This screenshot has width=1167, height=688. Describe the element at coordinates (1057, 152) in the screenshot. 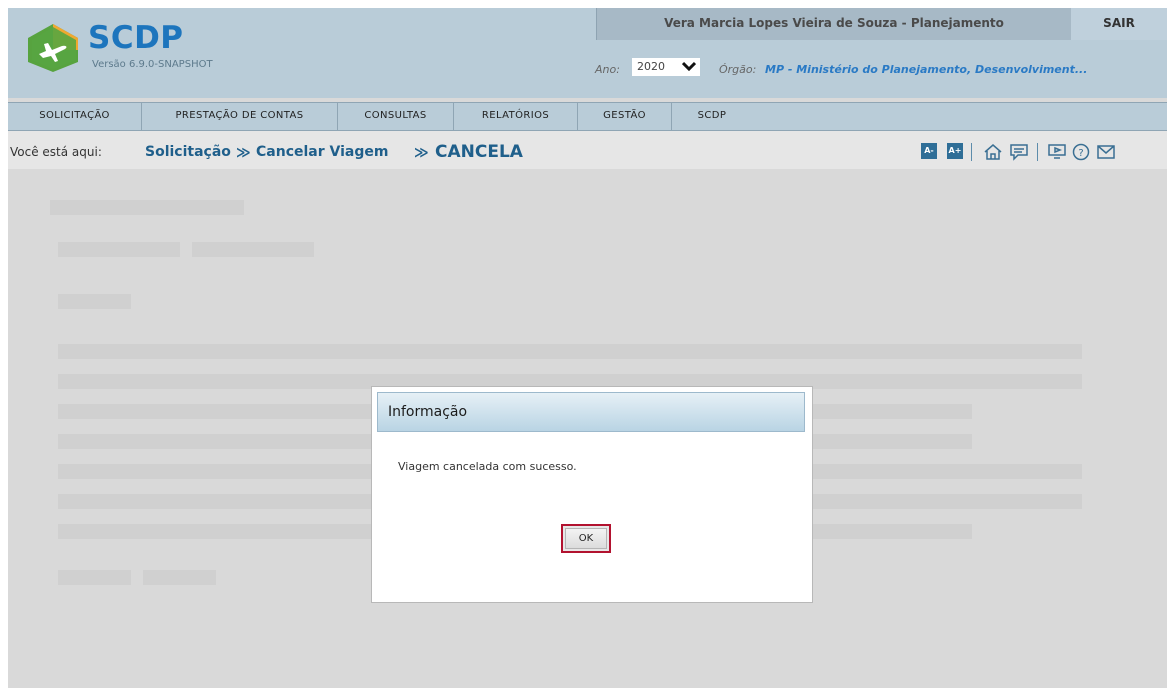

I see `video-icon` at that location.